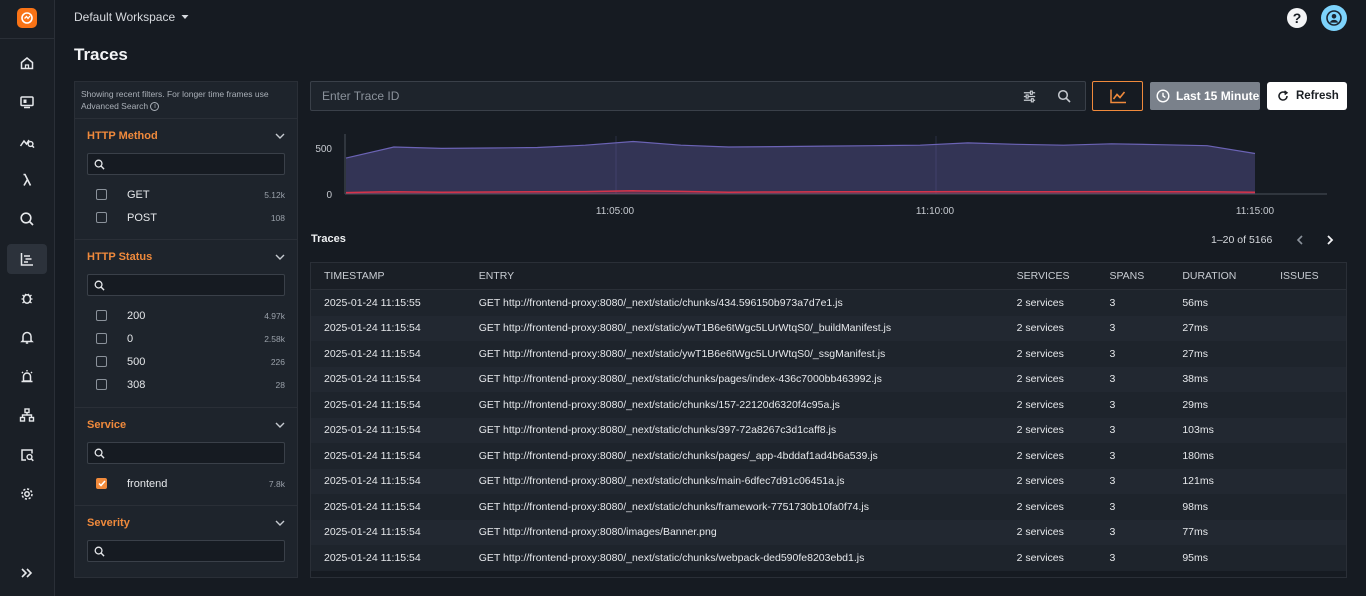 This screenshot has height=596, width=1366. What do you see at coordinates (1300, 240) in the screenshot?
I see `chevron-left-icon` at bounding box center [1300, 240].